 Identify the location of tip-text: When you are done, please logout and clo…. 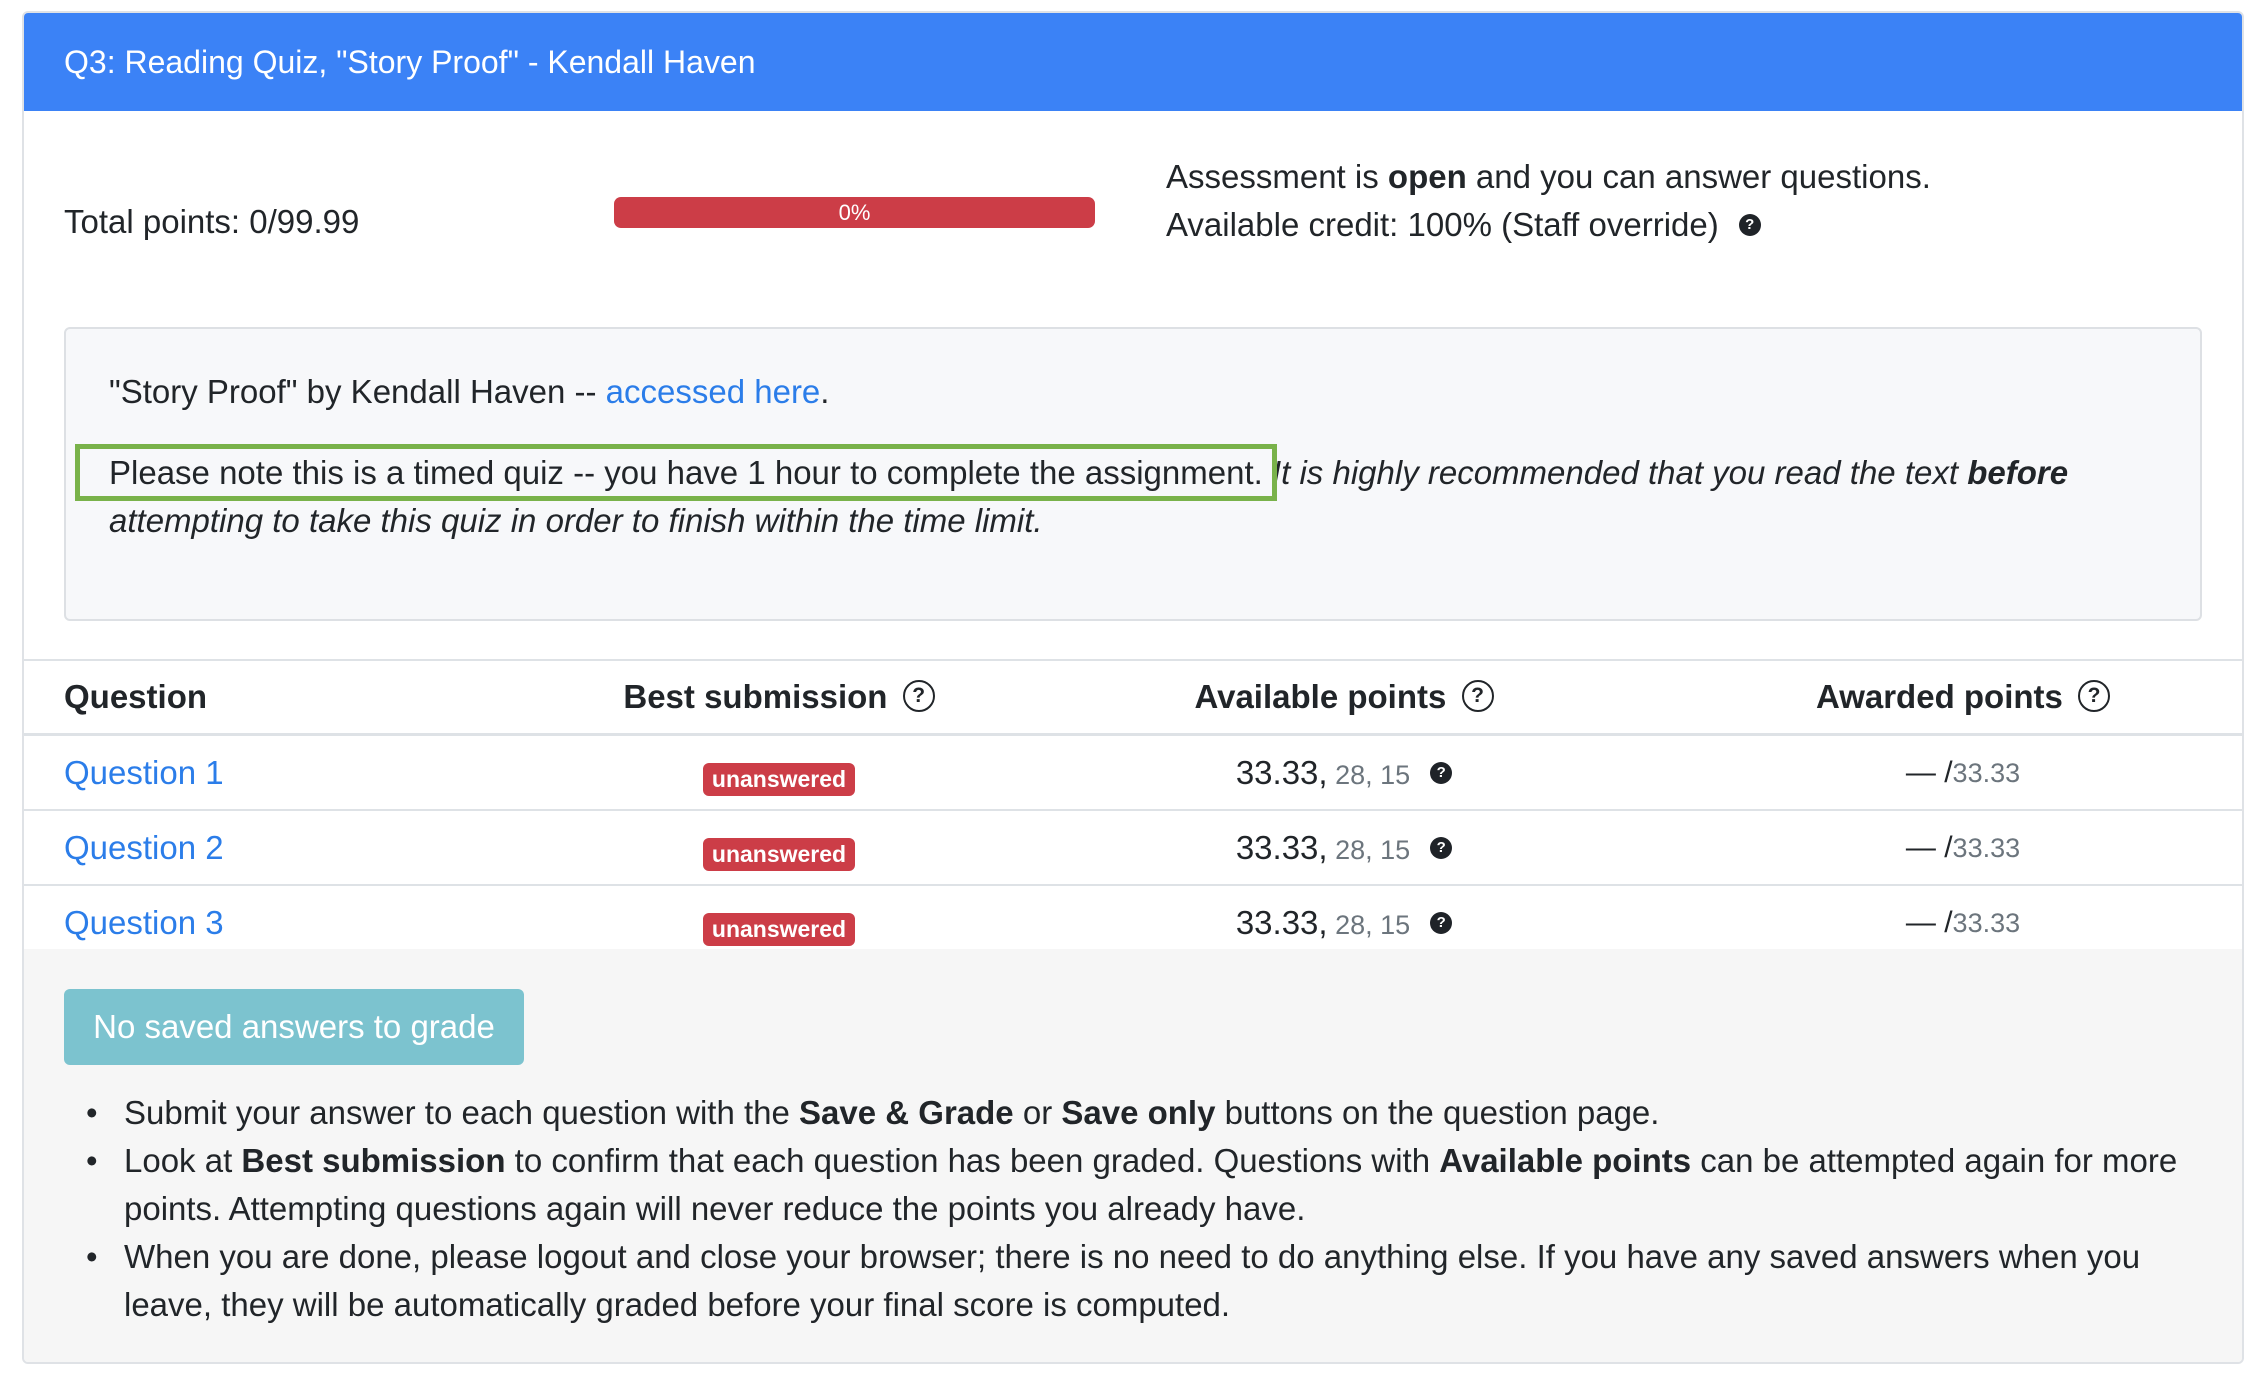
(1132, 1280).